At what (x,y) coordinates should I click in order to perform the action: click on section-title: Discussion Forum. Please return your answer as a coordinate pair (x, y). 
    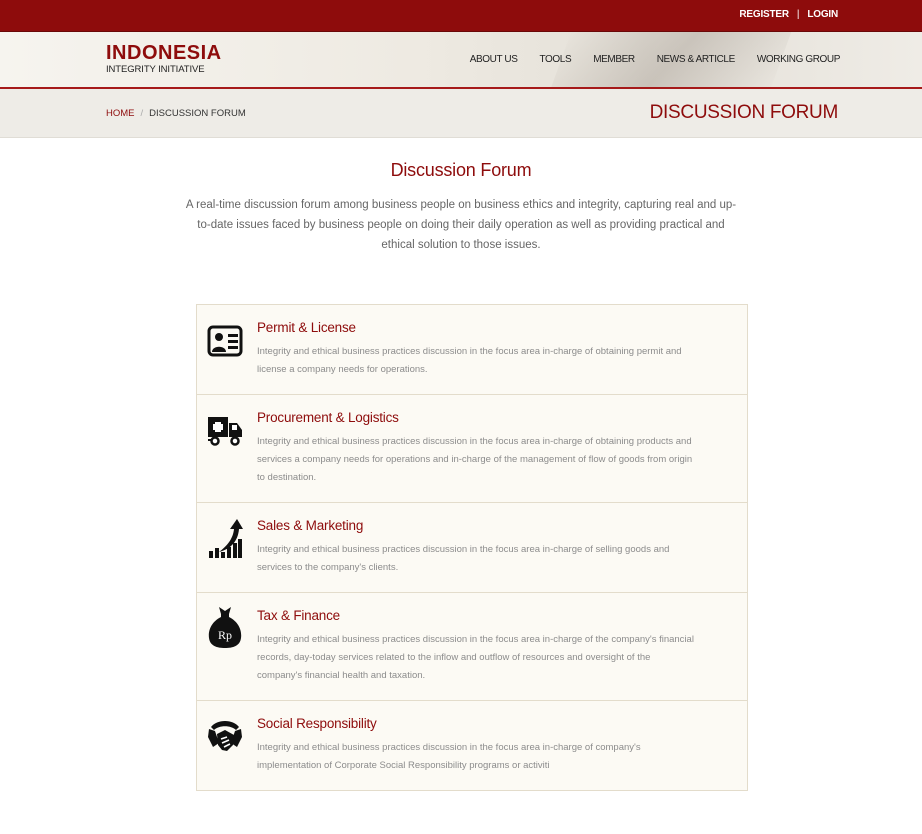
    Looking at the image, I should click on (461, 170).